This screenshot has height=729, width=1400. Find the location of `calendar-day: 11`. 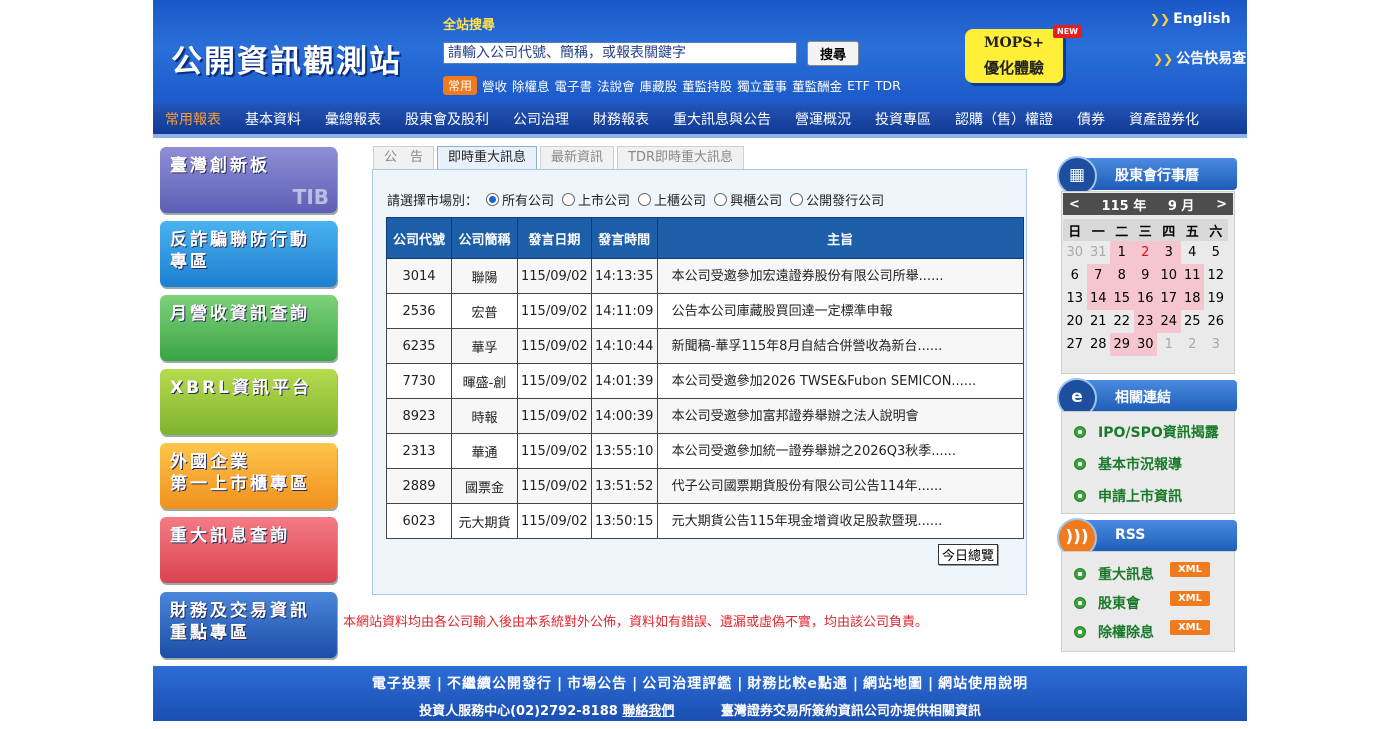

calendar-day: 11 is located at coordinates (1192, 275).